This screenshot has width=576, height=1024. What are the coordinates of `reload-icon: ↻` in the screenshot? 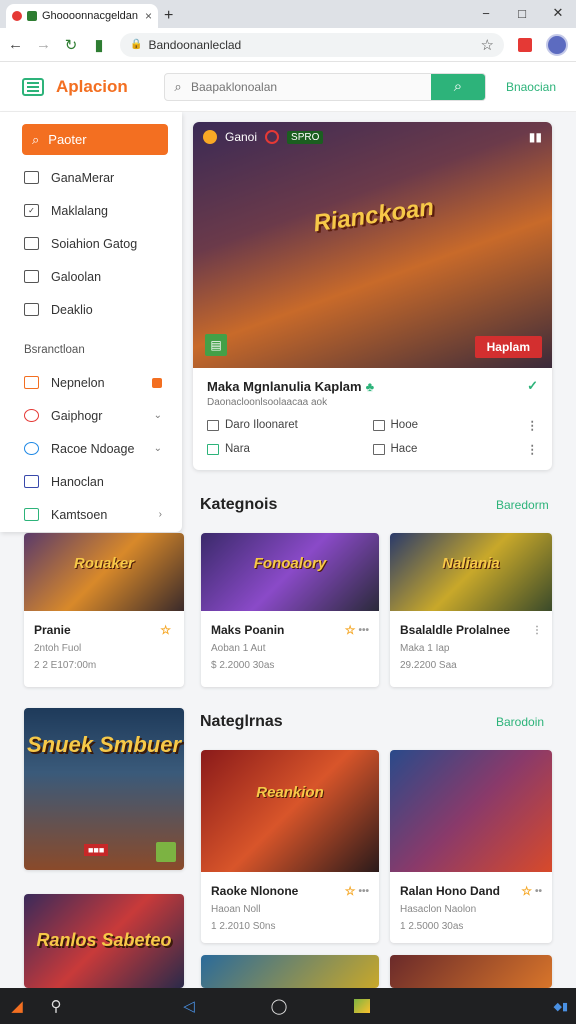 It's located at (71, 45).